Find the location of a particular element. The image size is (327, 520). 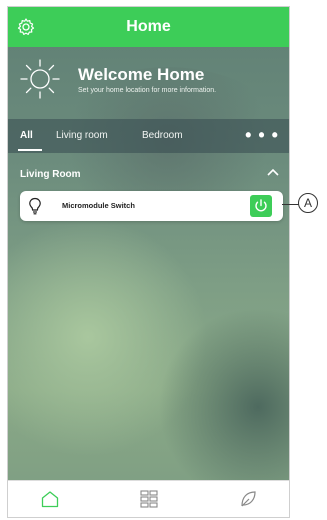

bottom-nav is located at coordinates (148, 498).